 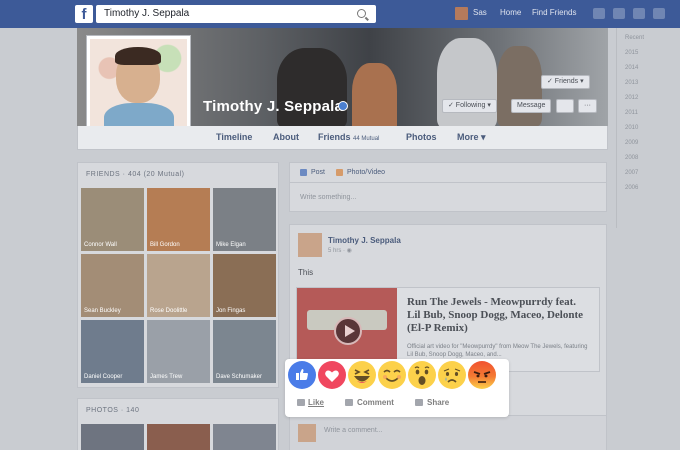 What do you see at coordinates (112, 285) in the screenshot?
I see `friend-tile: Sean Buckley` at bounding box center [112, 285].